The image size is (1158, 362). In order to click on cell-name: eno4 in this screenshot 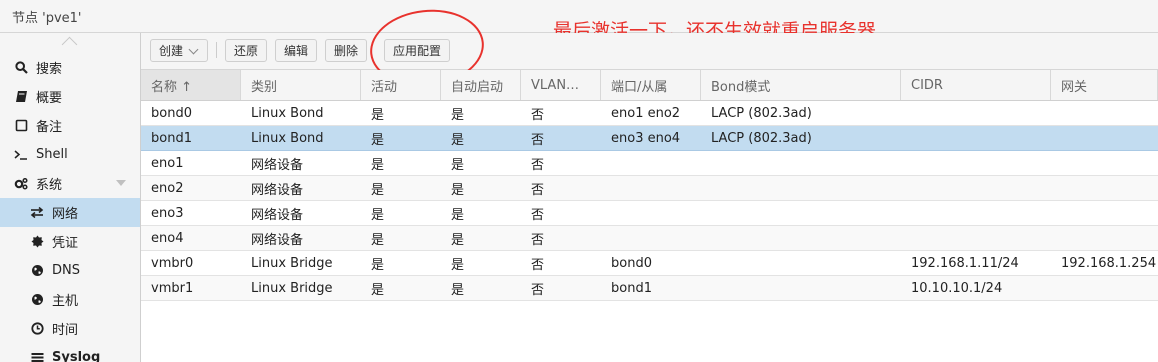, I will do `click(167, 238)`.